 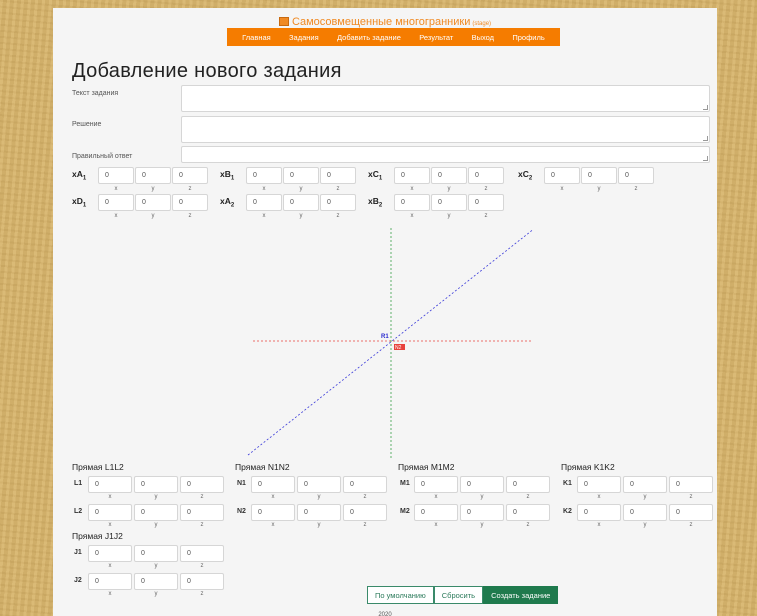 I want to click on point-label: xA2, so click(x=227, y=202).